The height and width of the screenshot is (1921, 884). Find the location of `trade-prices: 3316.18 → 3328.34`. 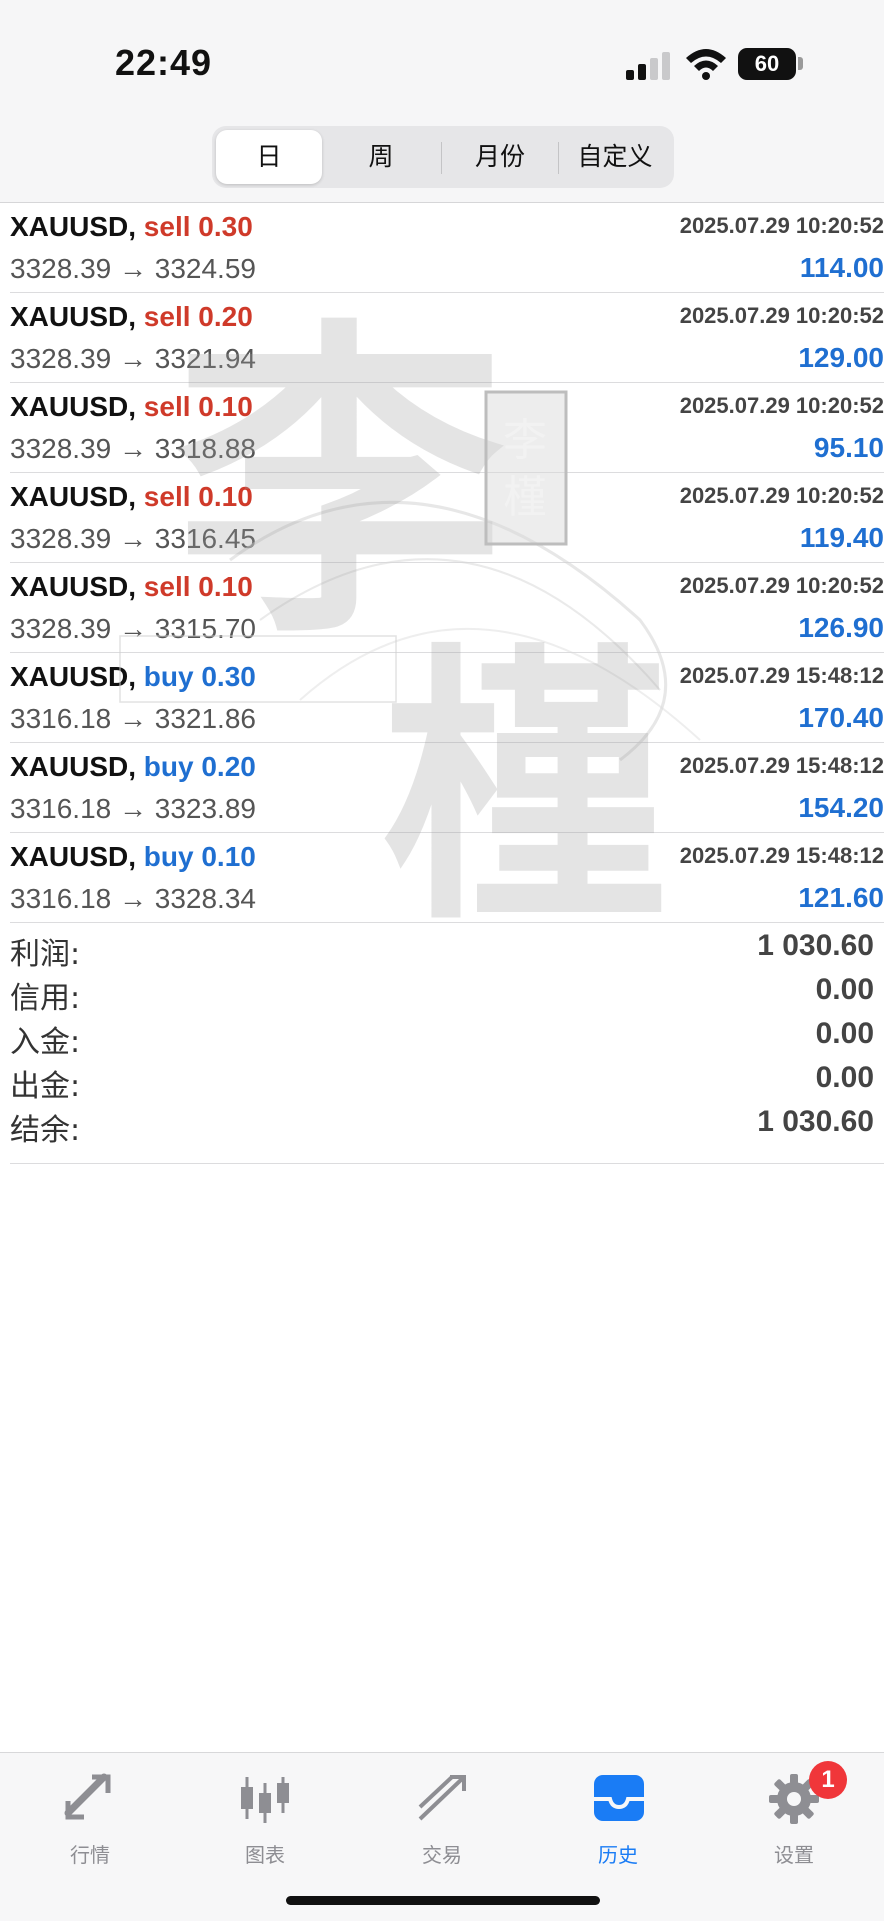

trade-prices: 3316.18 → 3328.34 is located at coordinates (133, 898).